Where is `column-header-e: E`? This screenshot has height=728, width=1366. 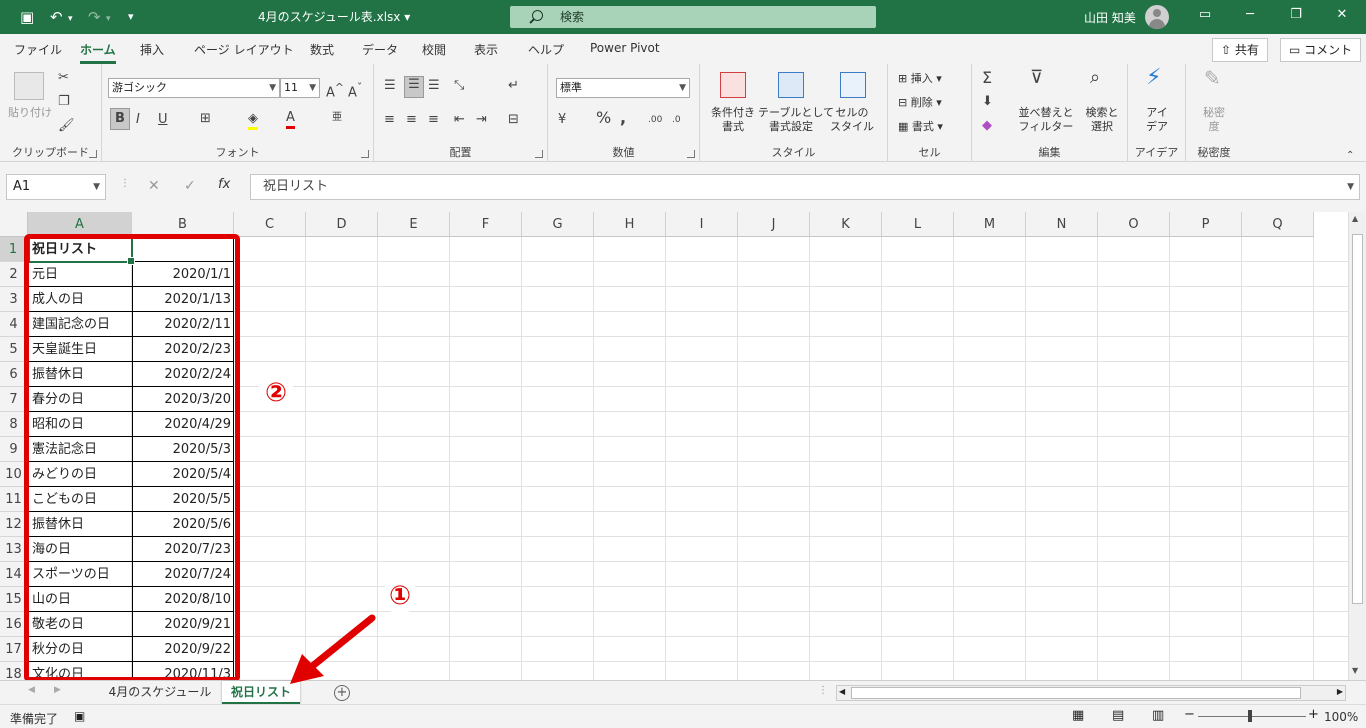
column-header-e: E is located at coordinates (414, 224).